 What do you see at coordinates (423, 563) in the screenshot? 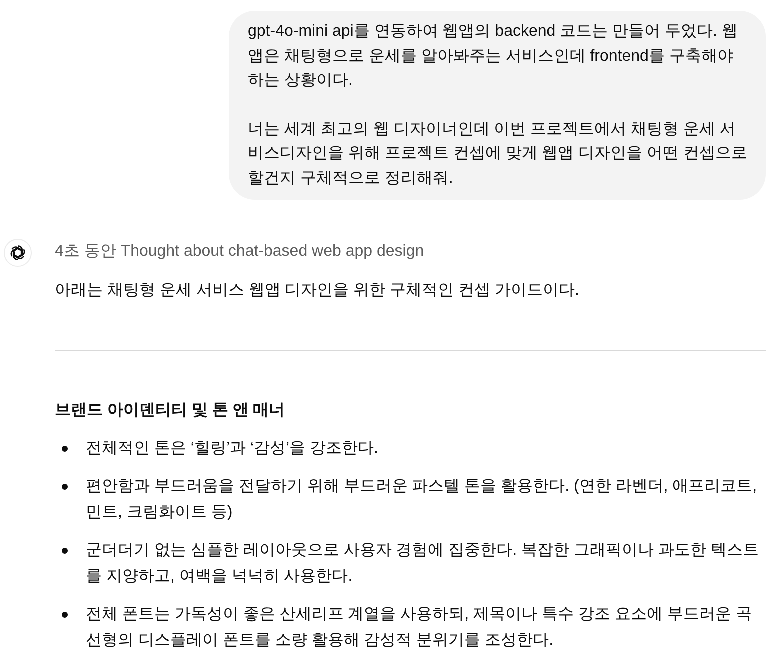
I see `bullet-text: 군더더기 없는 심플한 레이아웃으로 사용자 경험에 집중한다. 복잡한 그래픽이나 과도한 텍스트를 지양하고, 여백을 넉넉히 사용한다.` at bounding box center [423, 563].